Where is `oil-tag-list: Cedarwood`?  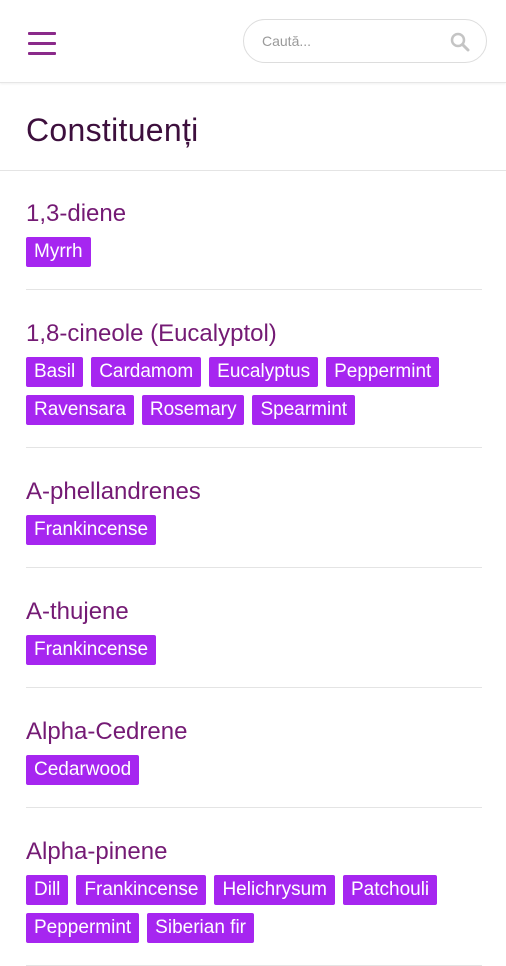
oil-tag-list: Cedarwood is located at coordinates (254, 770).